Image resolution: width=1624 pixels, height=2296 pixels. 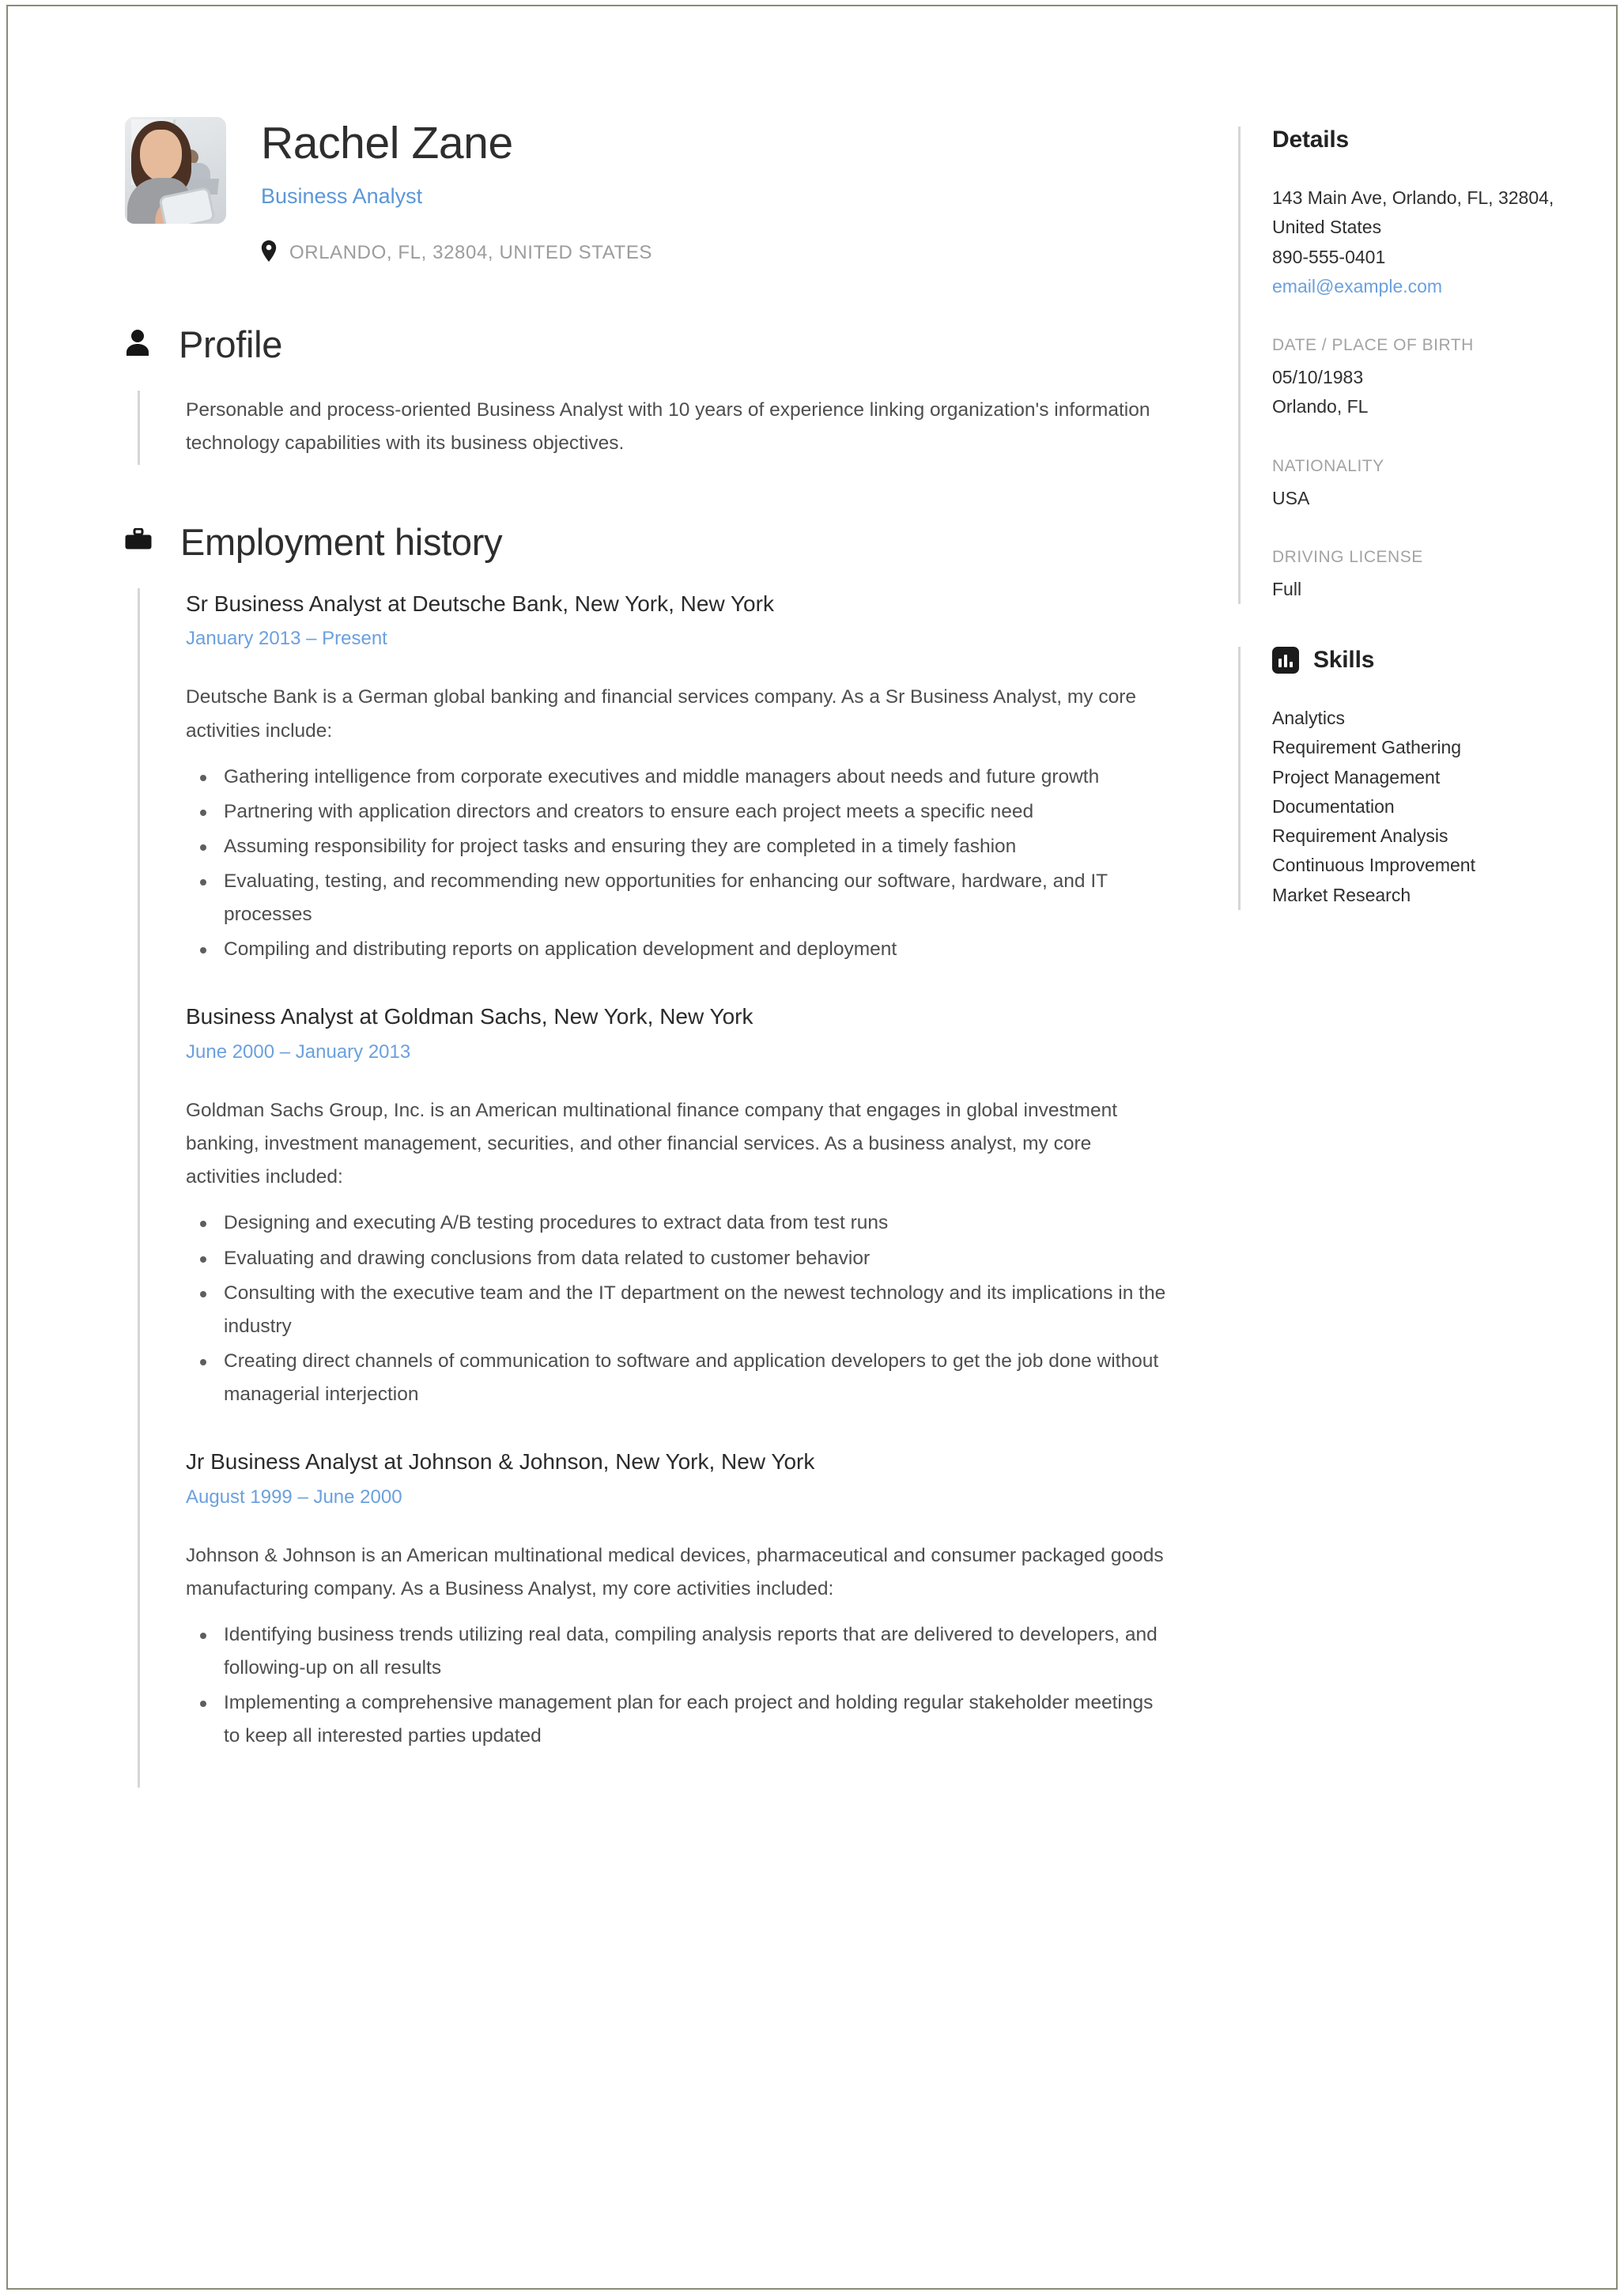 What do you see at coordinates (1360, 836) in the screenshot?
I see `skill-item: Requirement Analysis` at bounding box center [1360, 836].